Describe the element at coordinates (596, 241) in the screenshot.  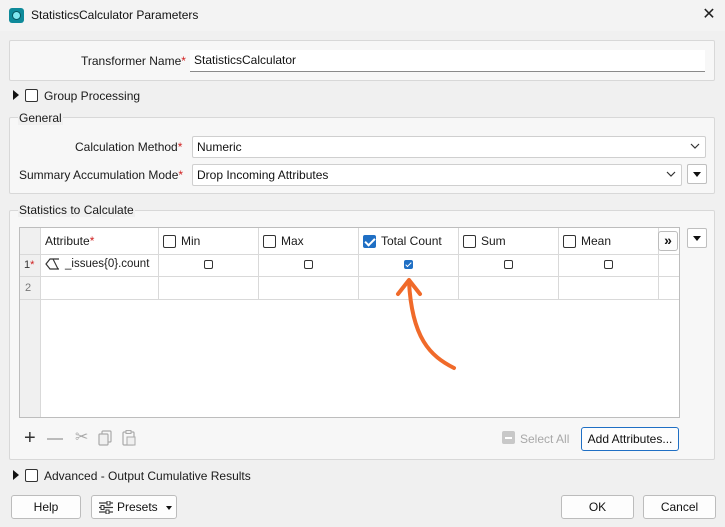
I see `column-header-mean: Mean` at that location.